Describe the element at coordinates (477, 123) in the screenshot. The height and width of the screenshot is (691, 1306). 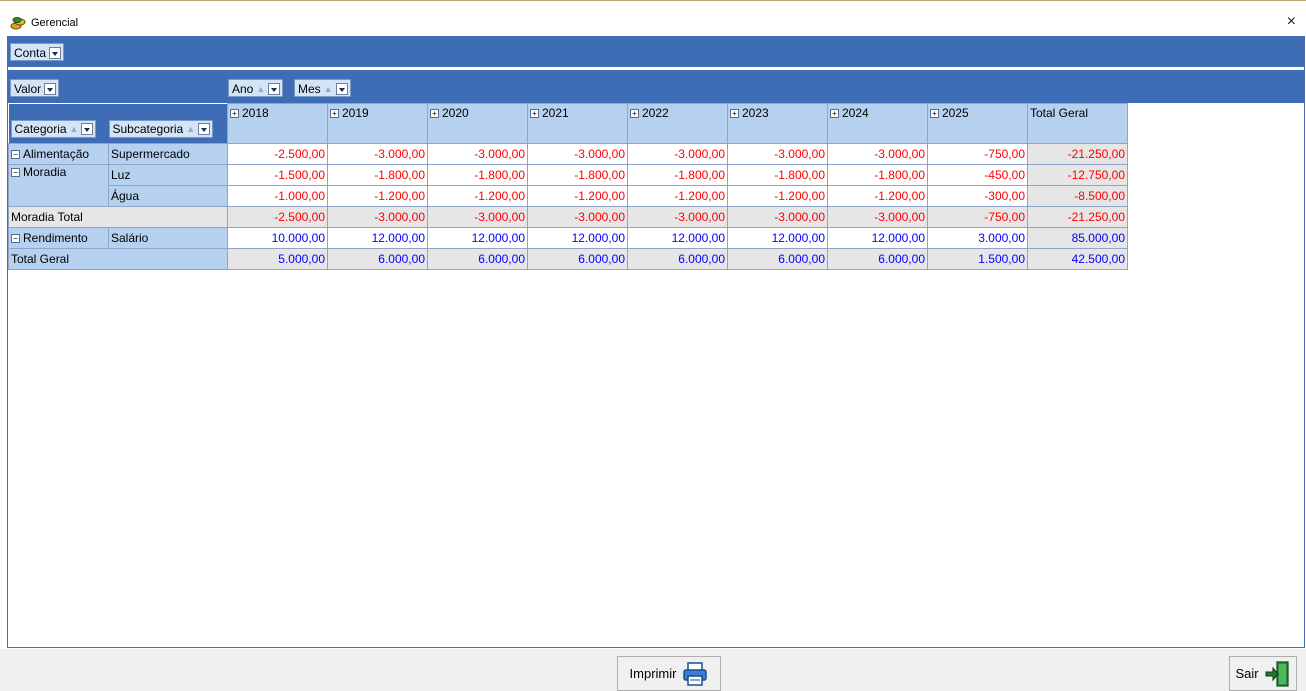
I see `column-header-2020: +2020` at that location.